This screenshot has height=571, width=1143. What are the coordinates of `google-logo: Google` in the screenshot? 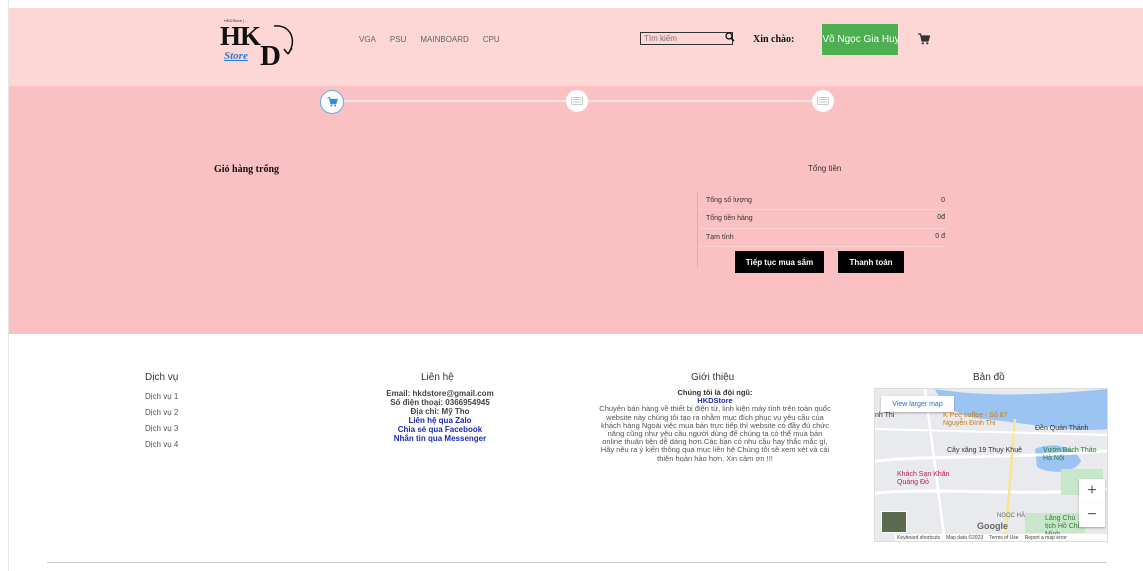 It's located at (992, 526).